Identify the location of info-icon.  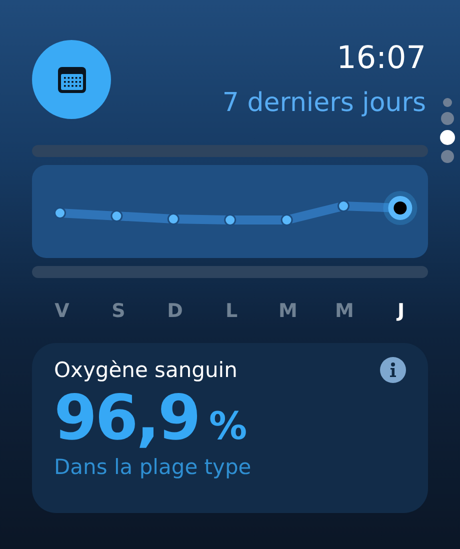
(393, 370).